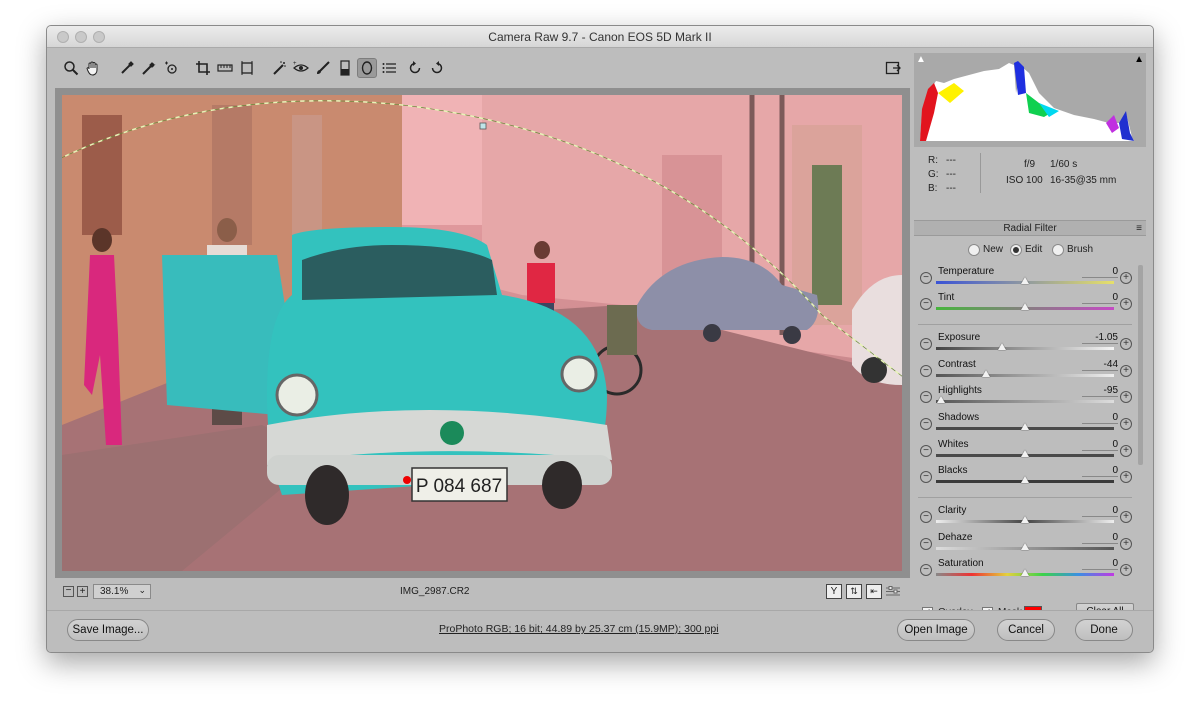 The width and height of the screenshot is (1200, 720). I want to click on shutter-value: 1/60 s, so click(1064, 164).